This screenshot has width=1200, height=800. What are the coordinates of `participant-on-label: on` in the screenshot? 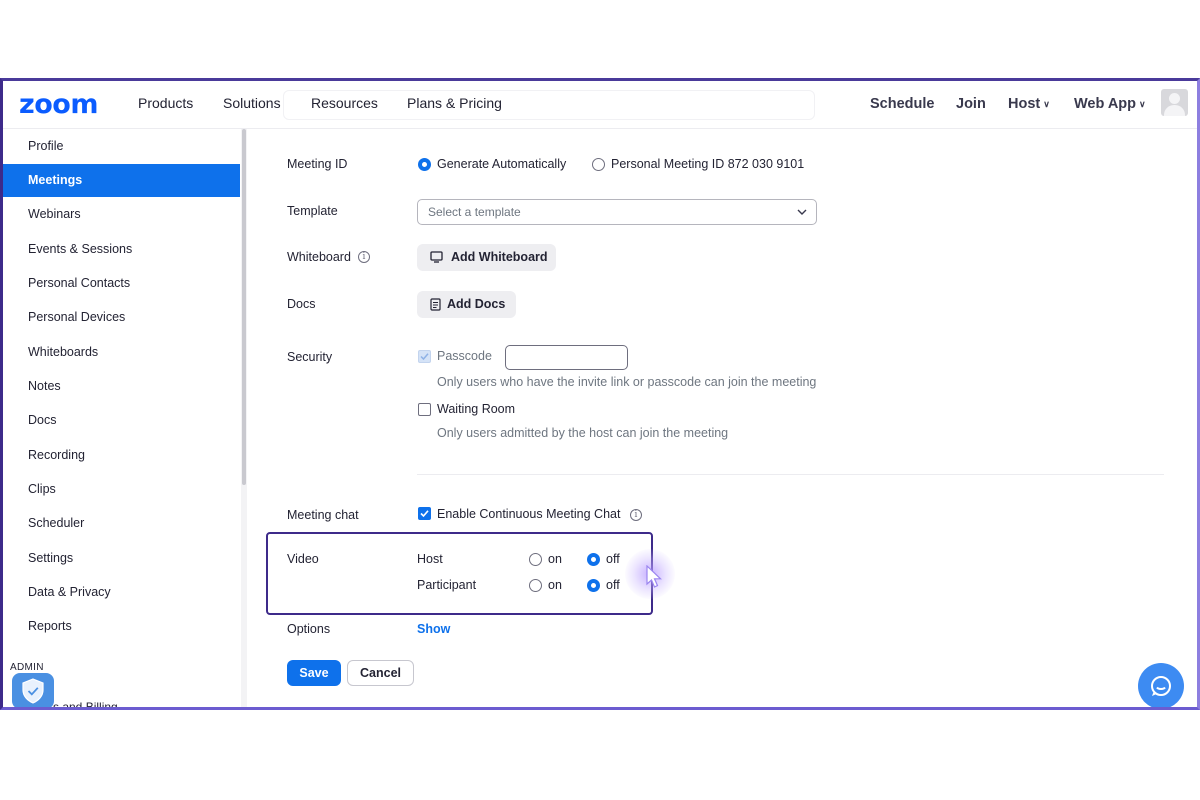 It's located at (555, 585).